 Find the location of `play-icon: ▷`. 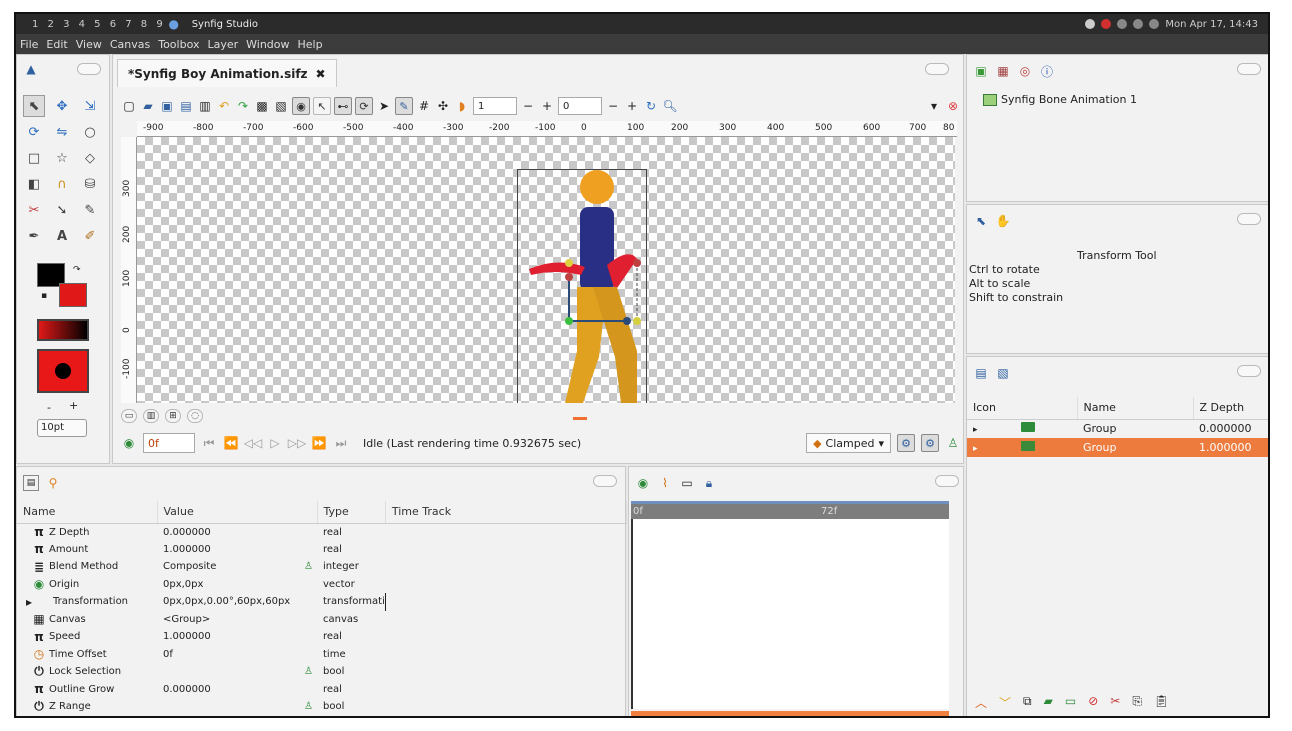

play-icon: ▷ is located at coordinates (275, 443).